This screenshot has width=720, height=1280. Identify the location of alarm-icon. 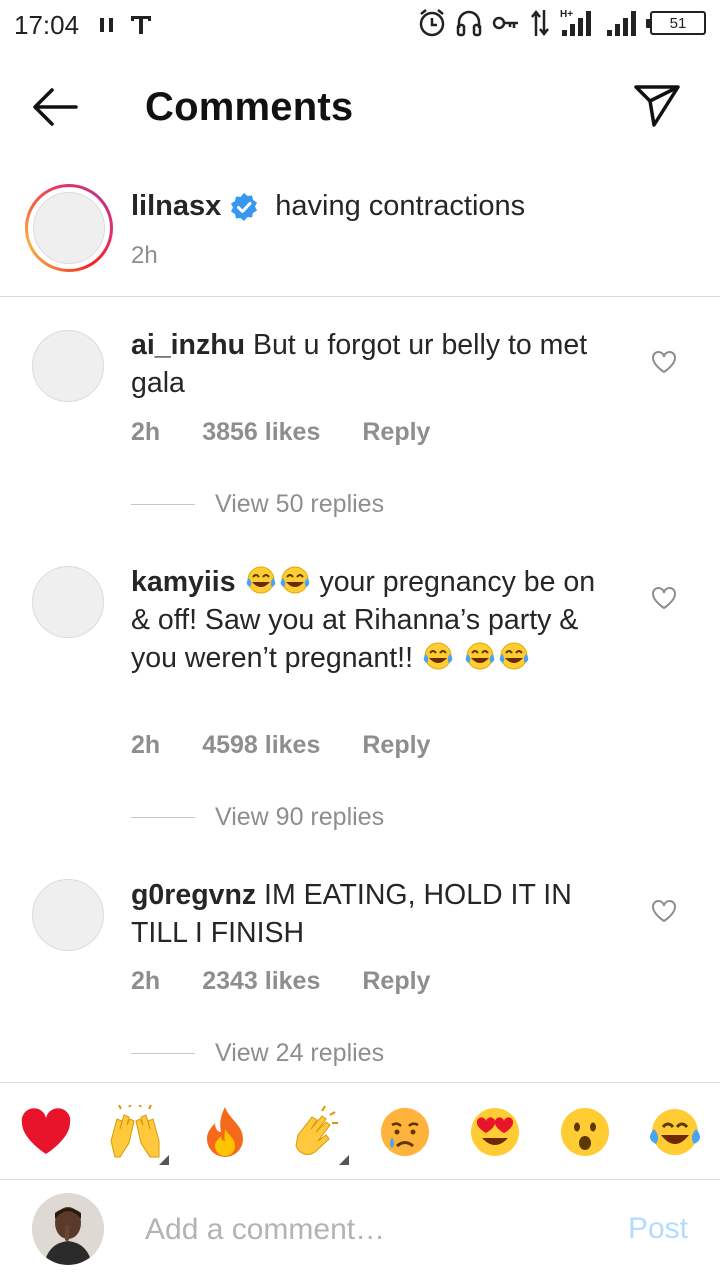
(432, 23).